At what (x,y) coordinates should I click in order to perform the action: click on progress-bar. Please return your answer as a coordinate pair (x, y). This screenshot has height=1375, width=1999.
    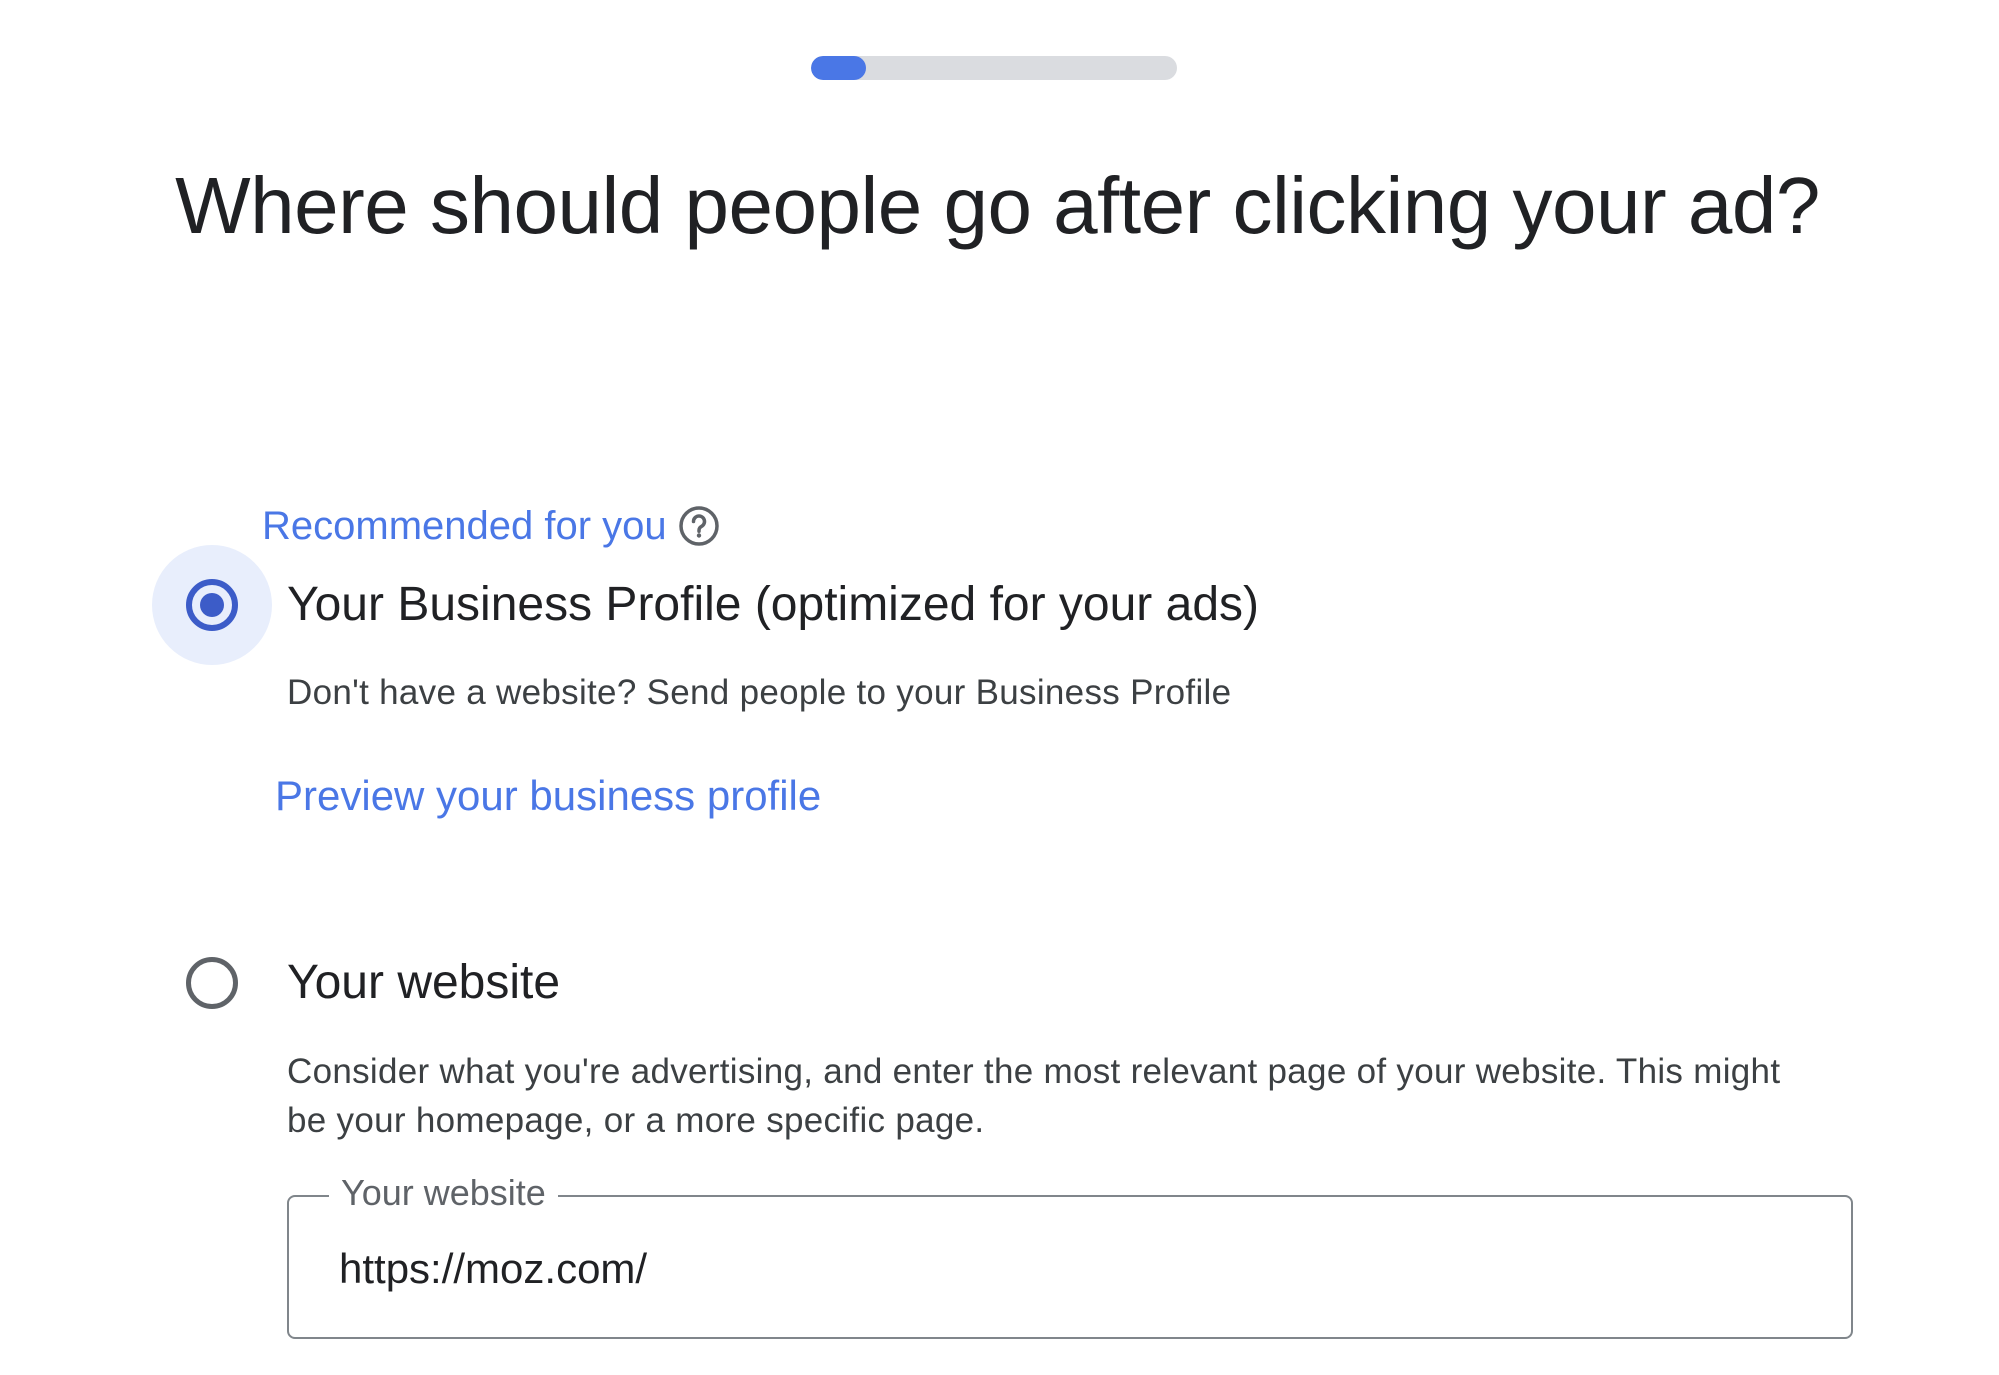
    Looking at the image, I should click on (994, 68).